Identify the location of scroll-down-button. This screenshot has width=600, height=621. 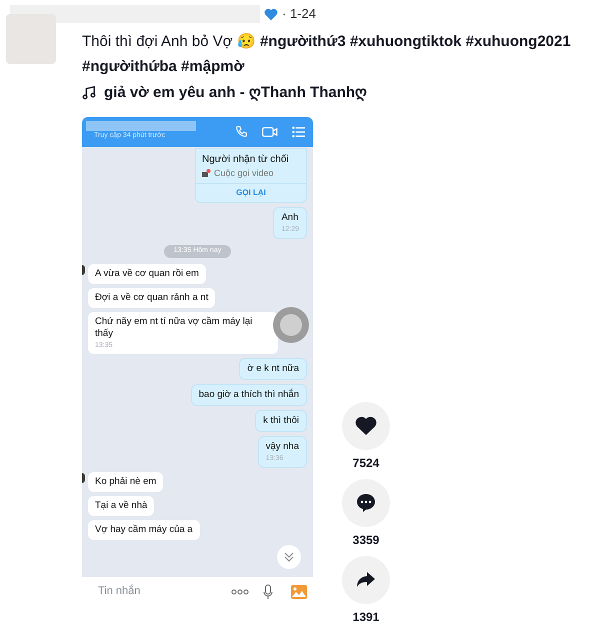
(289, 556).